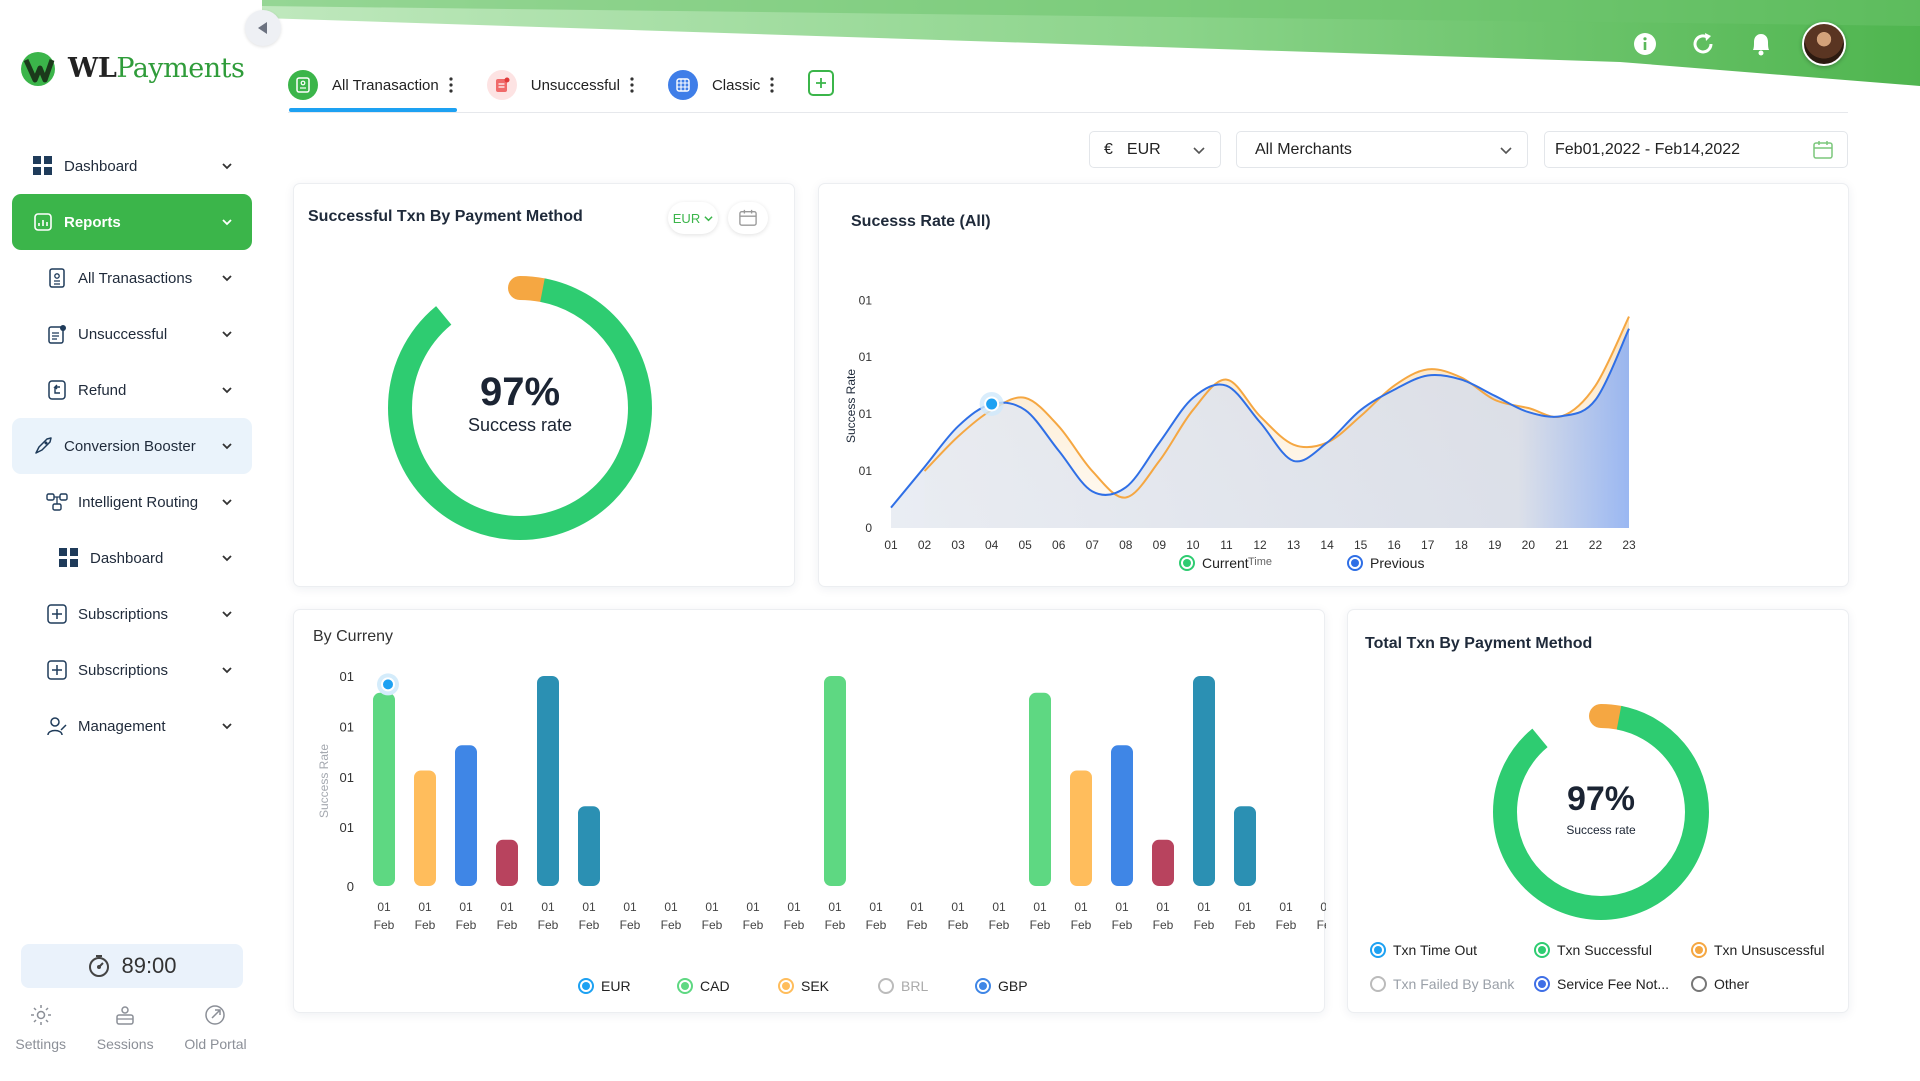 The width and height of the screenshot is (1920, 1081). I want to click on sidebar-item-management: Management, so click(132, 726).